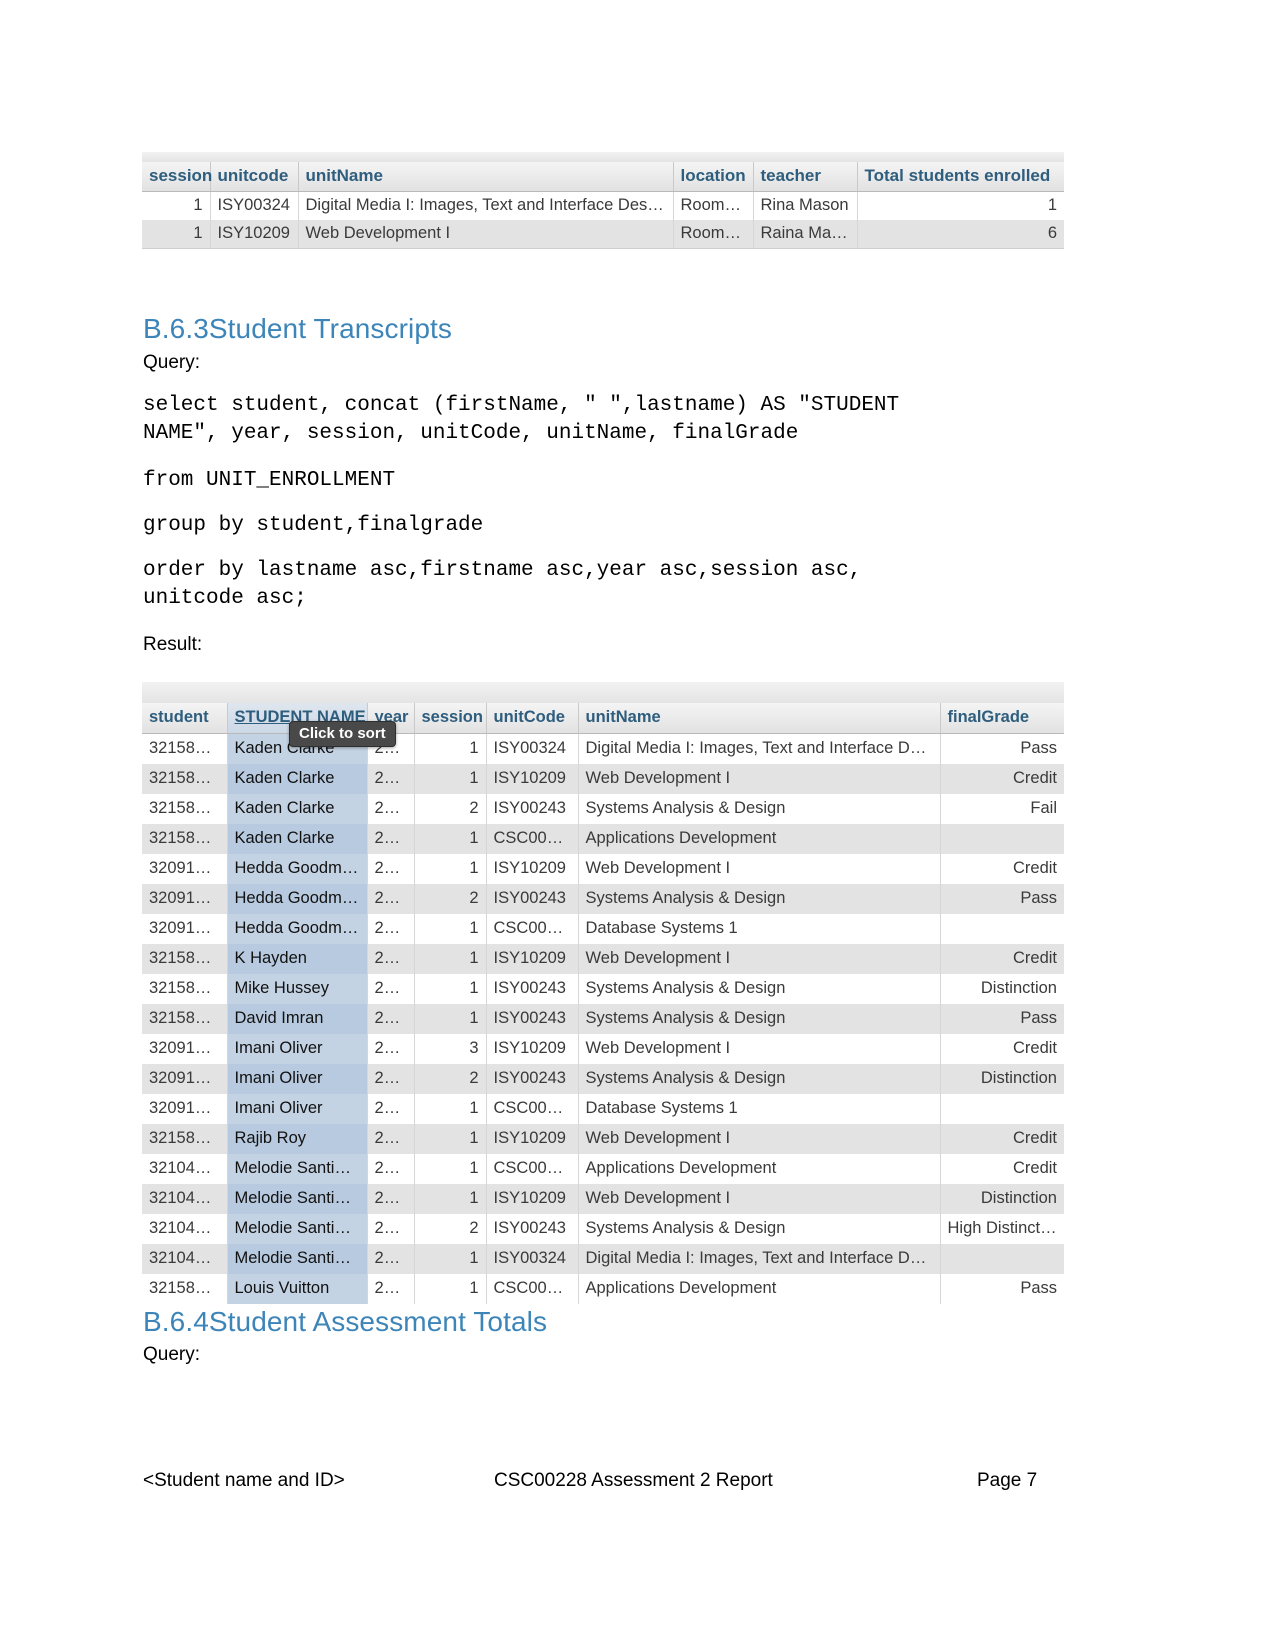 The height and width of the screenshot is (1650, 1275). I want to click on cell-location: Room L.3, so click(713, 205).